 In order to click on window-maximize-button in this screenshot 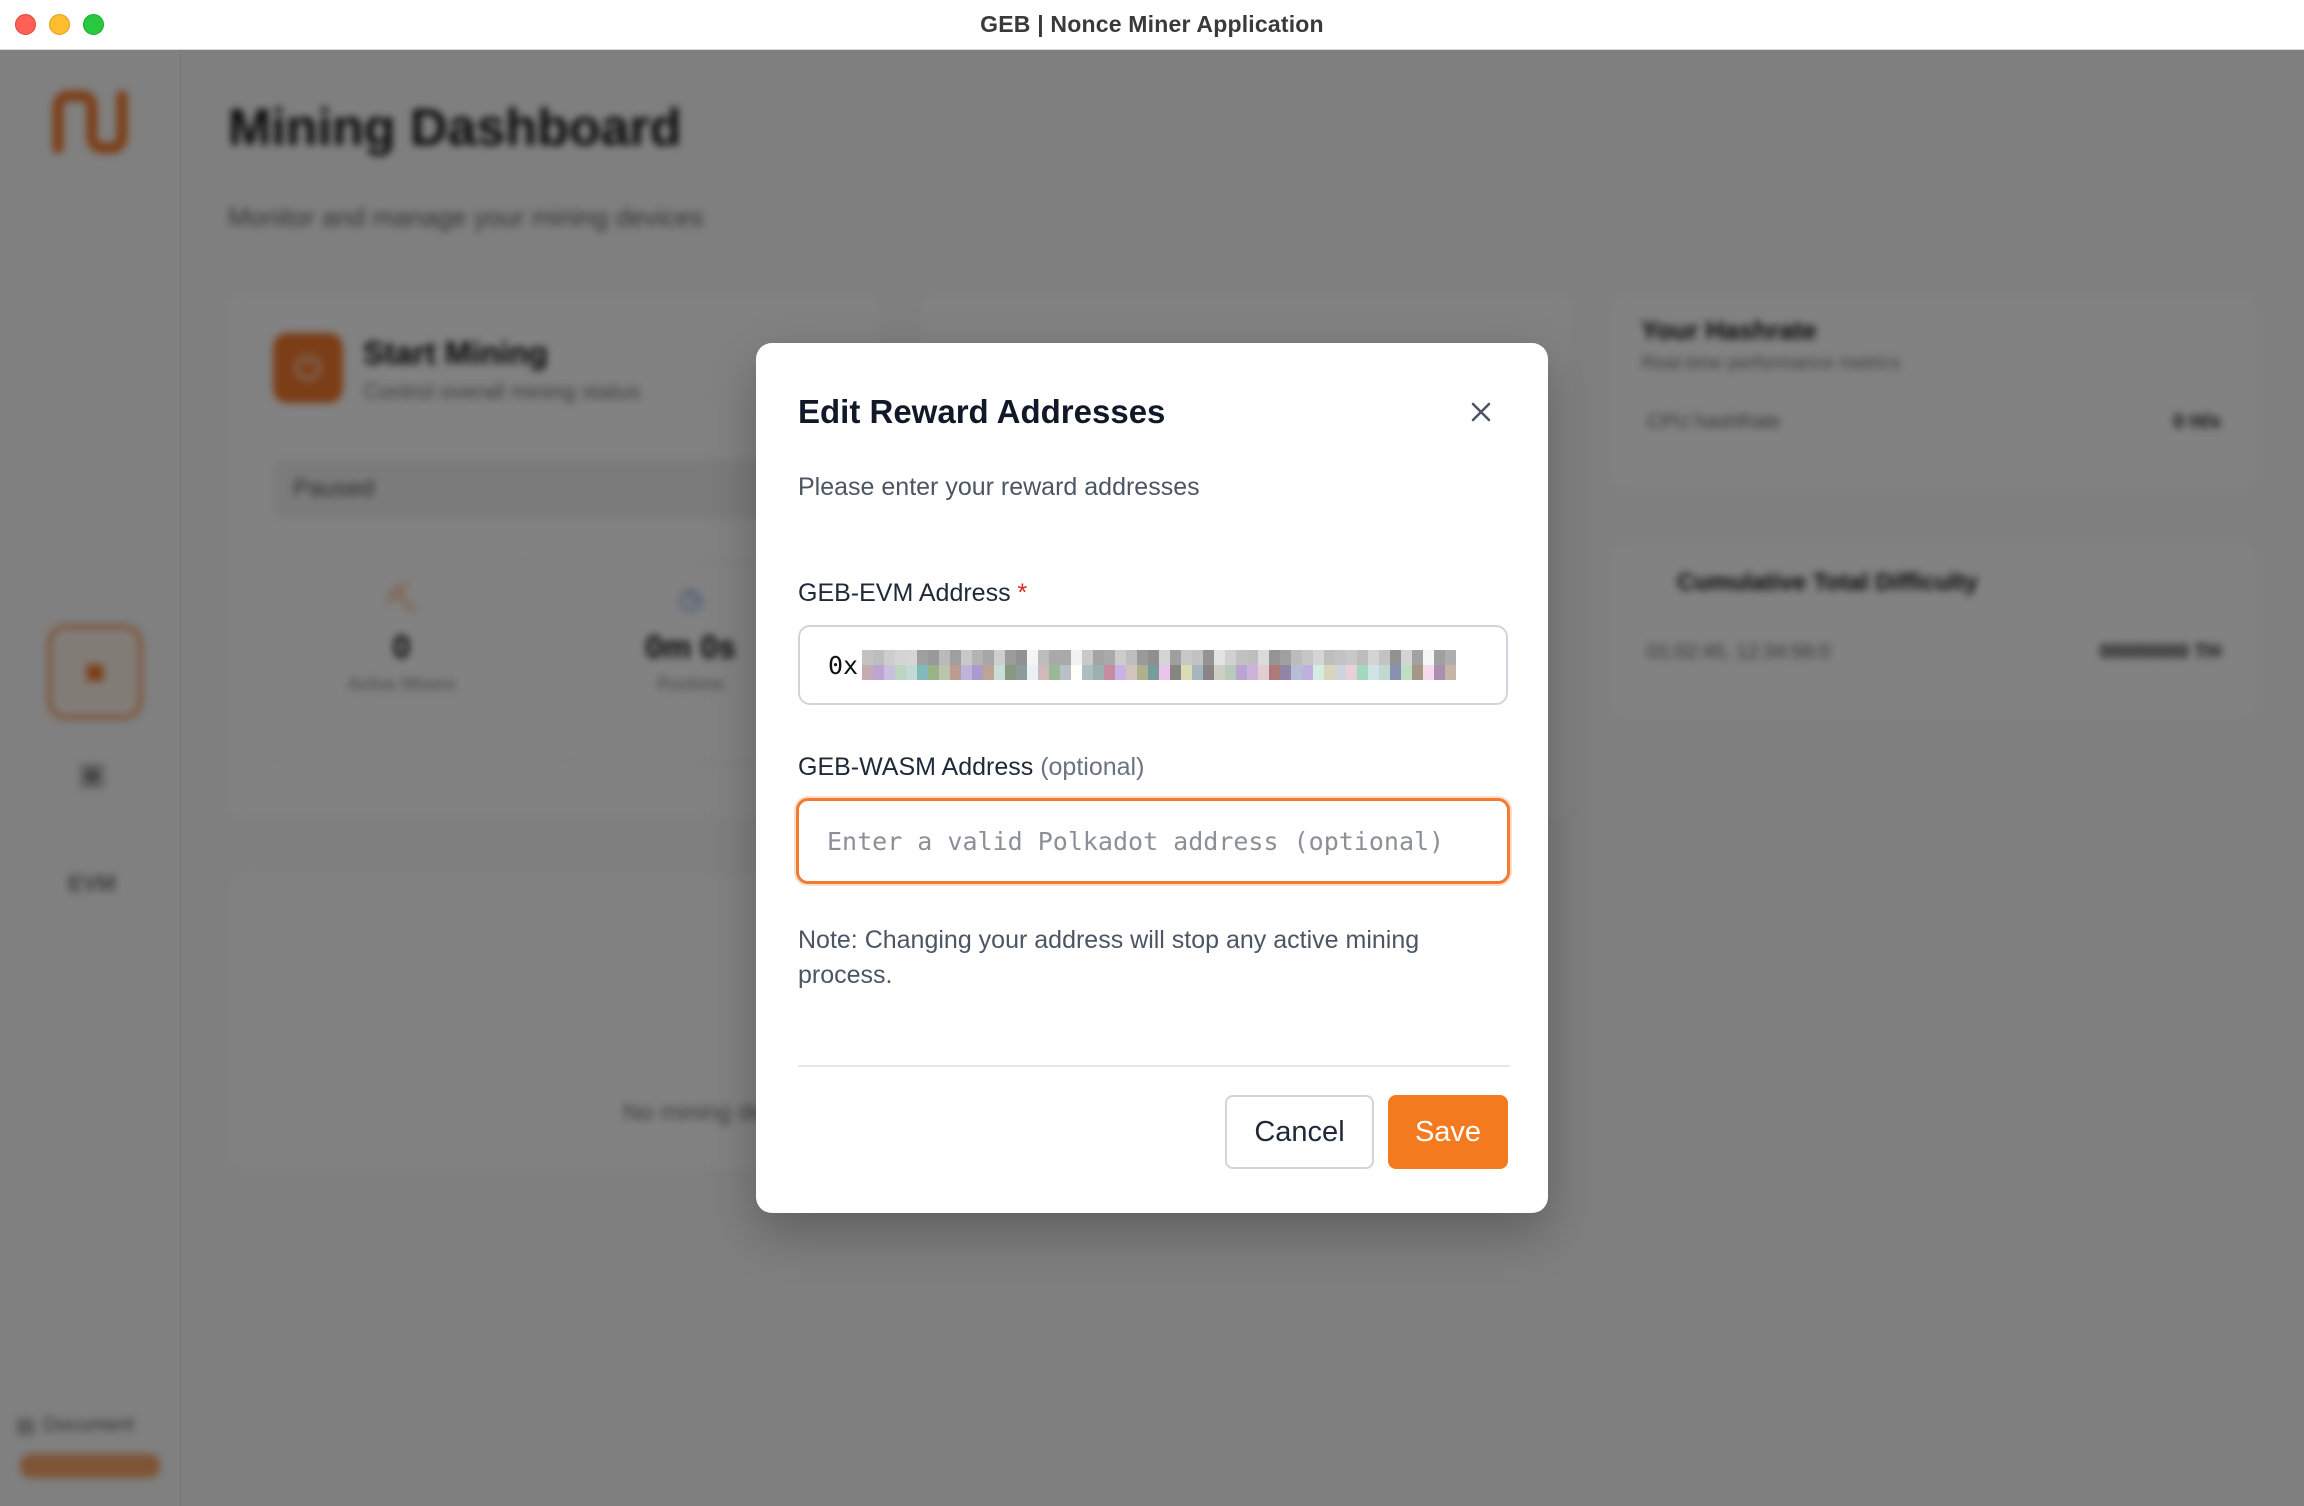, I will do `click(93, 24)`.